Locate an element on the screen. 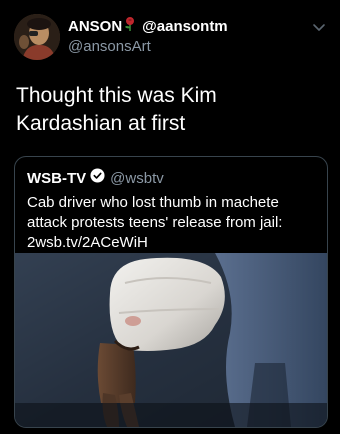 The height and width of the screenshot is (434, 340). quoted-tweet-handle: @wsbtv is located at coordinates (137, 178).